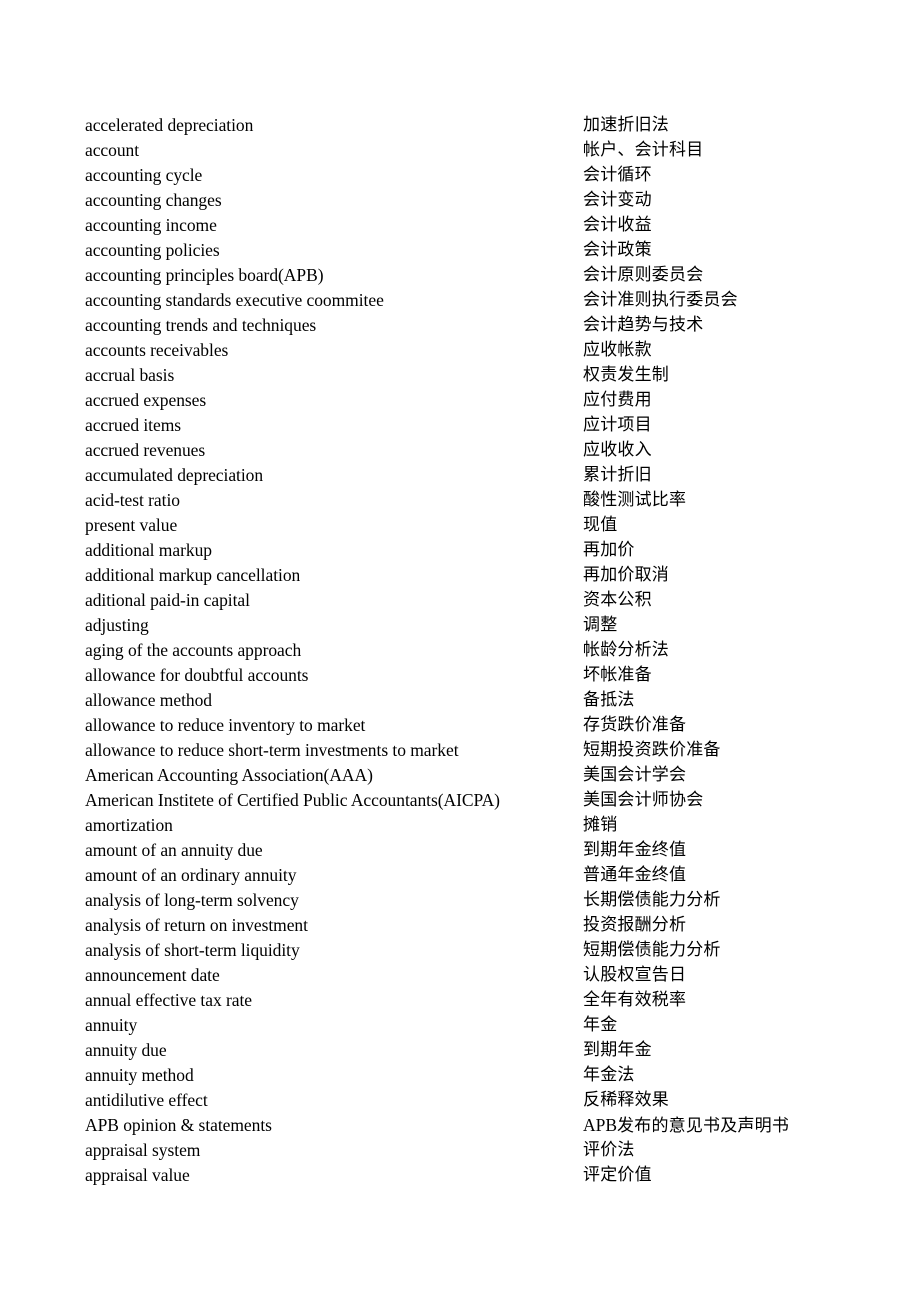  Describe the element at coordinates (626, 575) in the screenshot. I see `glossary-term-chinese: 再加价取消` at that location.